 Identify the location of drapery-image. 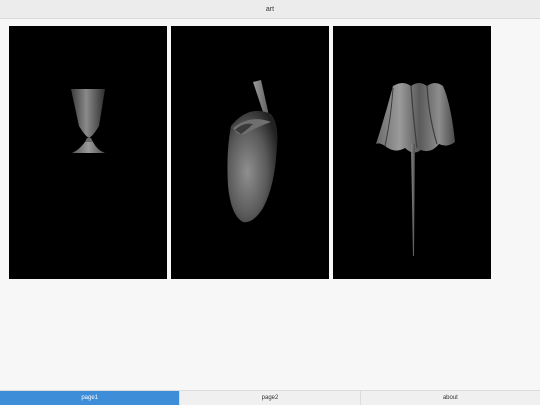
(415, 169).